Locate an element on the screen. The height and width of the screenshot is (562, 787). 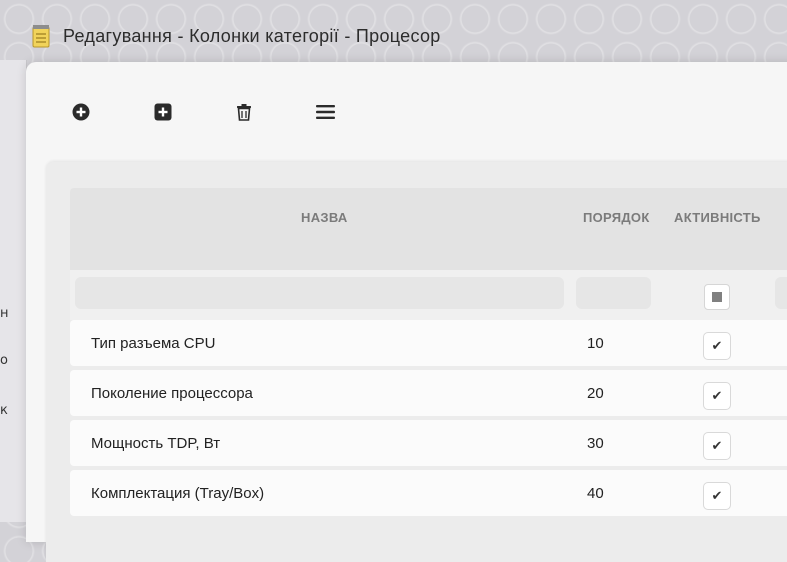
delete-button is located at coordinates (244, 114).